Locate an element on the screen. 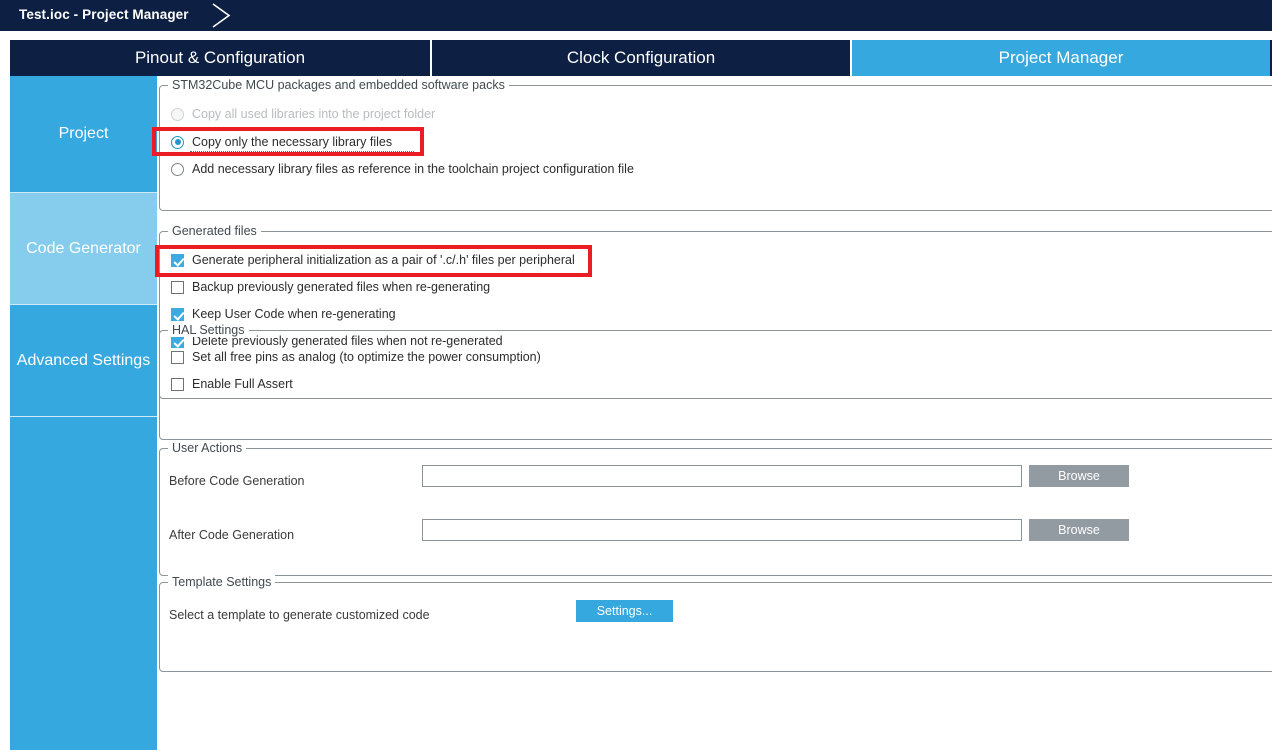 The image size is (1272, 750). option-label: Keep User Code when re-generating is located at coordinates (294, 314).